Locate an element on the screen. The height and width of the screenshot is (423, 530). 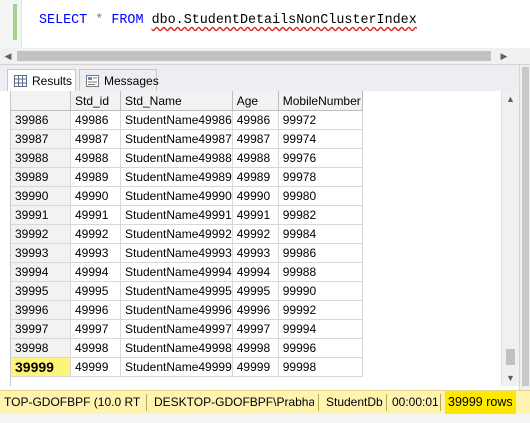
pane-scroll-thumb is located at coordinates (525, 226).